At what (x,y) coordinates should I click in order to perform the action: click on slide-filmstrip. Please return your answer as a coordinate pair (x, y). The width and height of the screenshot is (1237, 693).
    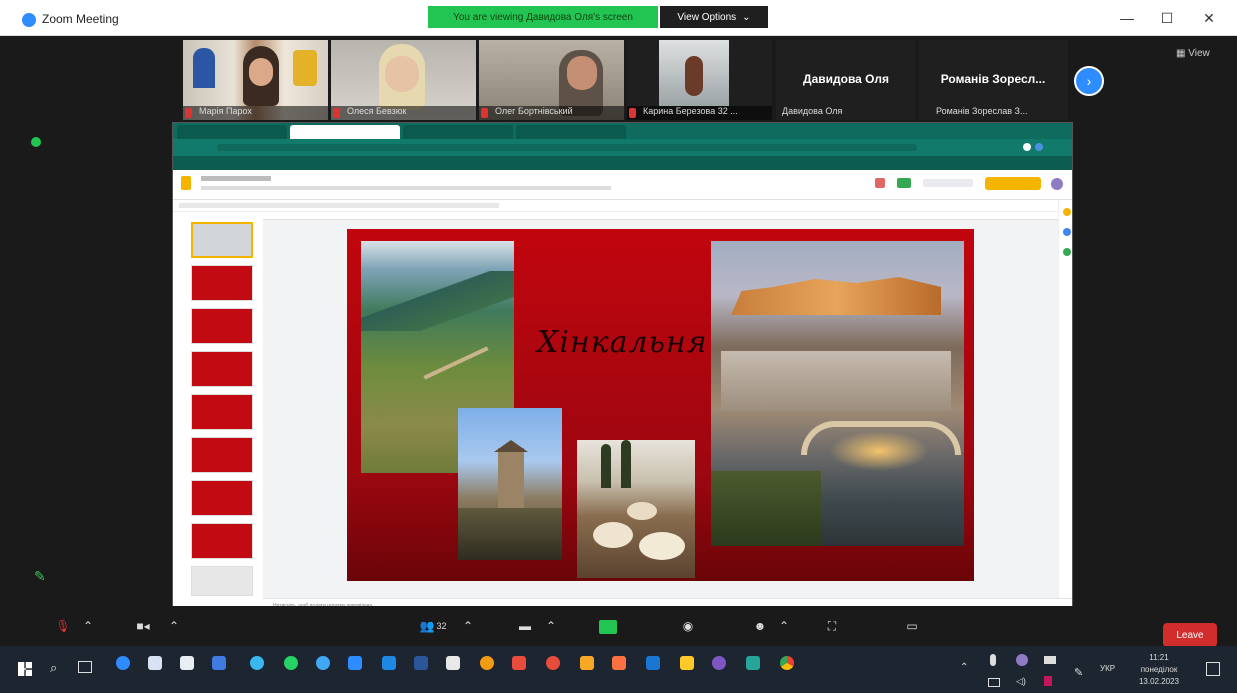
    Looking at the image, I should click on (218, 405).